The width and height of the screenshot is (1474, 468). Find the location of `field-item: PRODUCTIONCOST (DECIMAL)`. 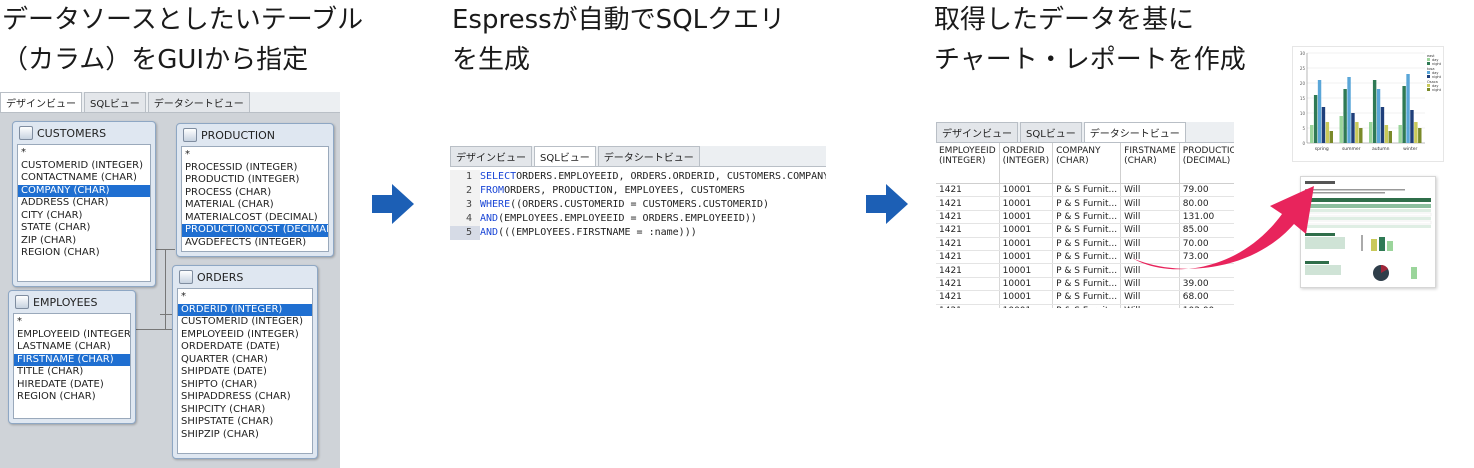

field-item: PRODUCTIONCOST (DECIMAL) is located at coordinates (255, 230).